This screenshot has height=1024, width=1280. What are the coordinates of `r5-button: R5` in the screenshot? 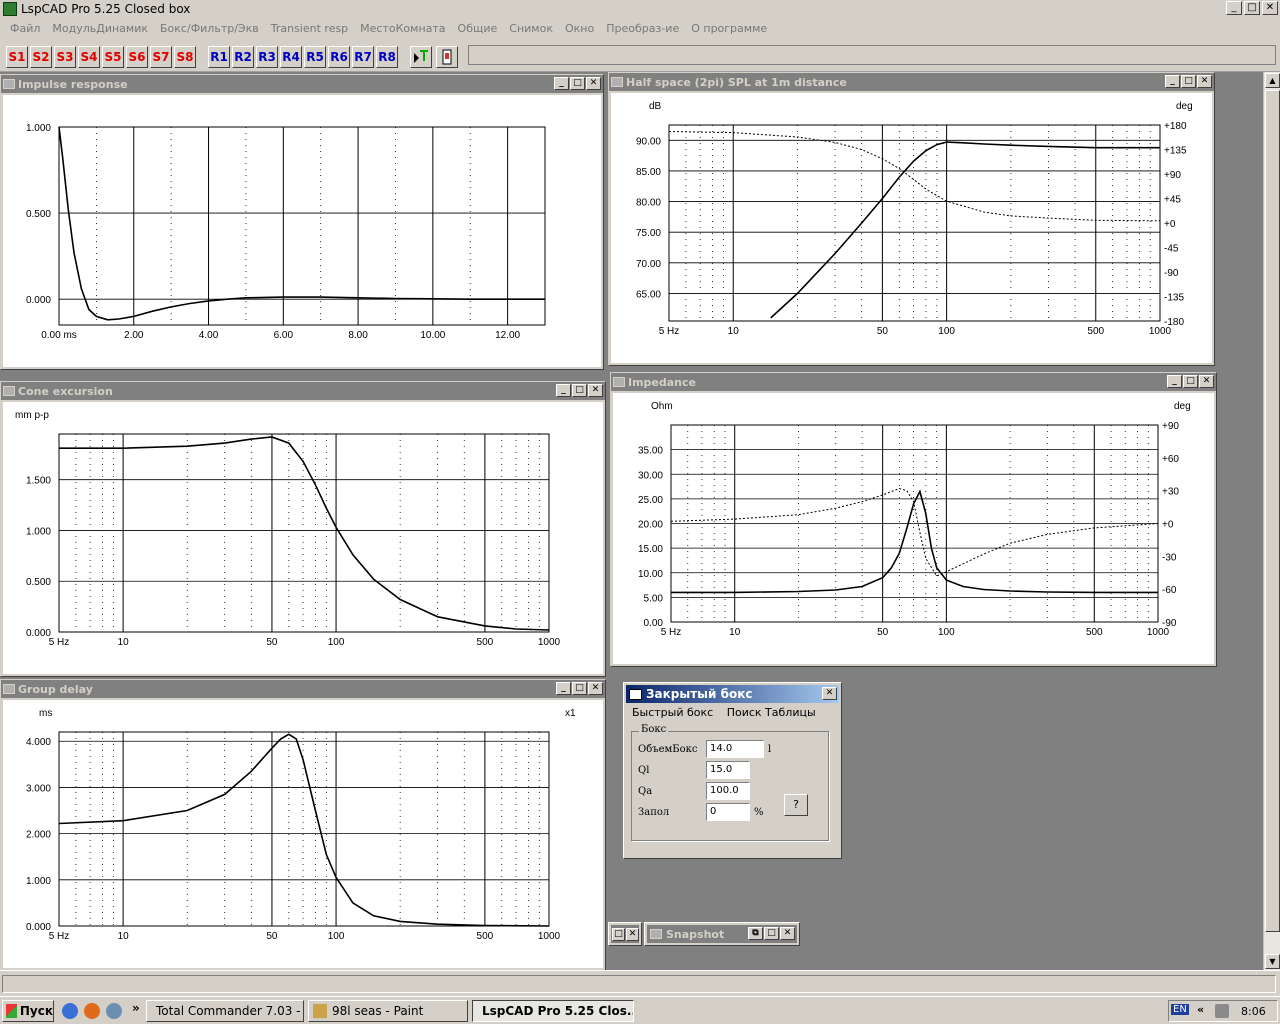 It's located at (315, 57).